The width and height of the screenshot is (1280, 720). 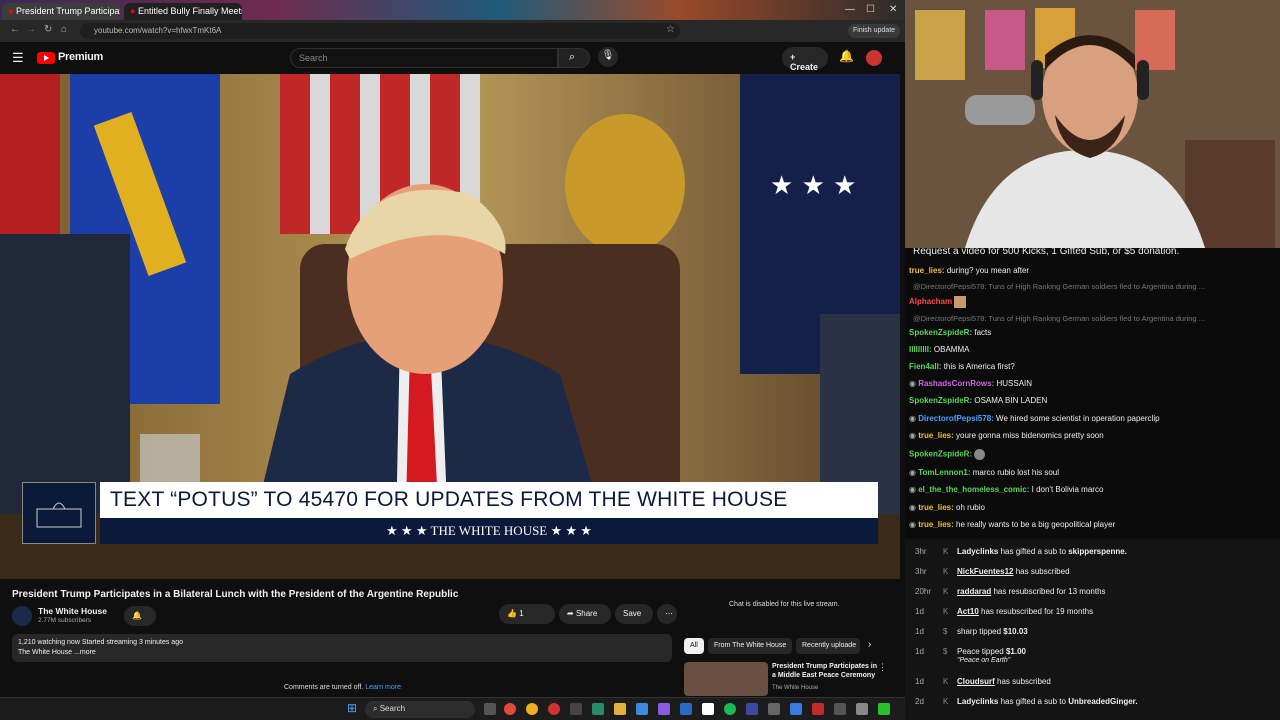 I want to click on like-button: 👍 1, so click(x=527, y=614).